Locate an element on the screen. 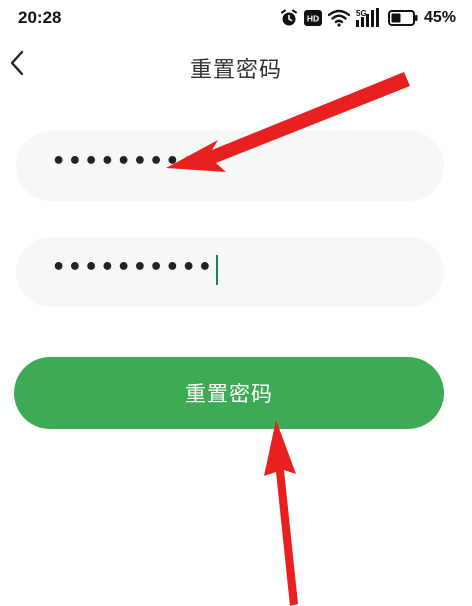 This screenshot has width=472, height=606. battery-icon is located at coordinates (402, 18).